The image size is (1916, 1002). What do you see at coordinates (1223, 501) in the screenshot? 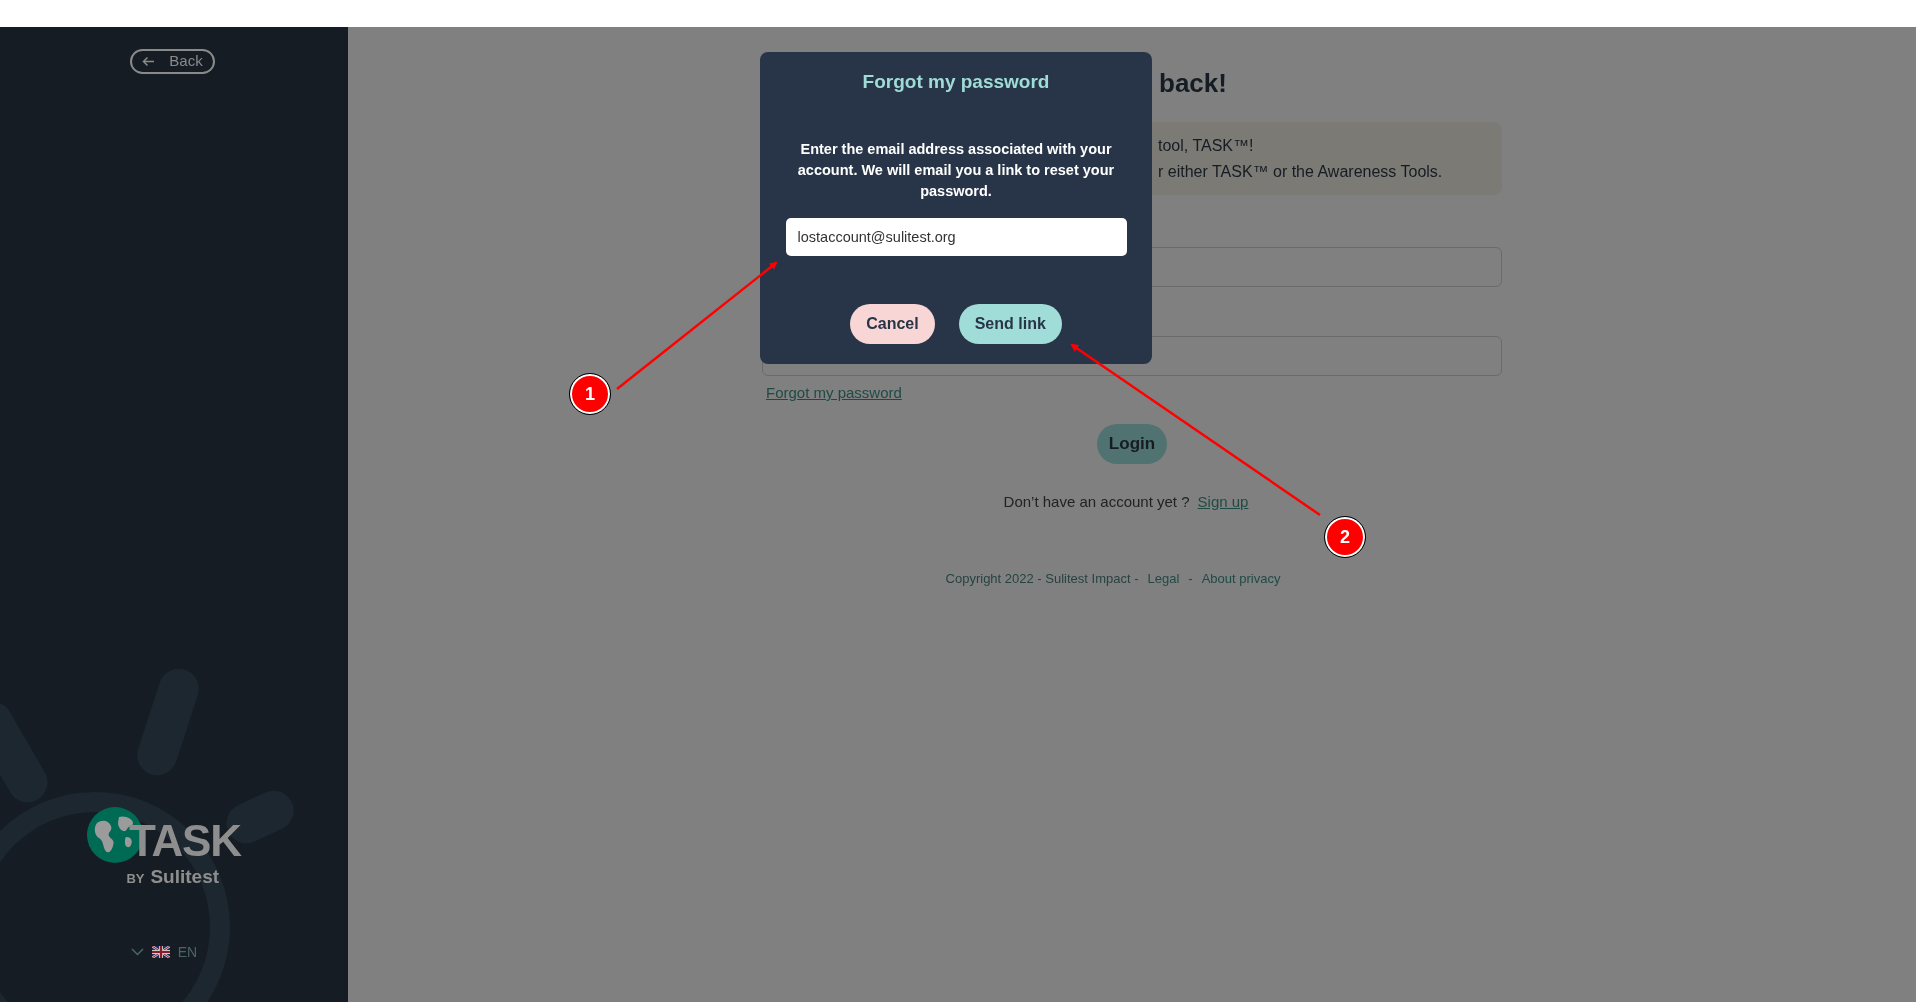
I see `signup-link: Sign up` at bounding box center [1223, 501].